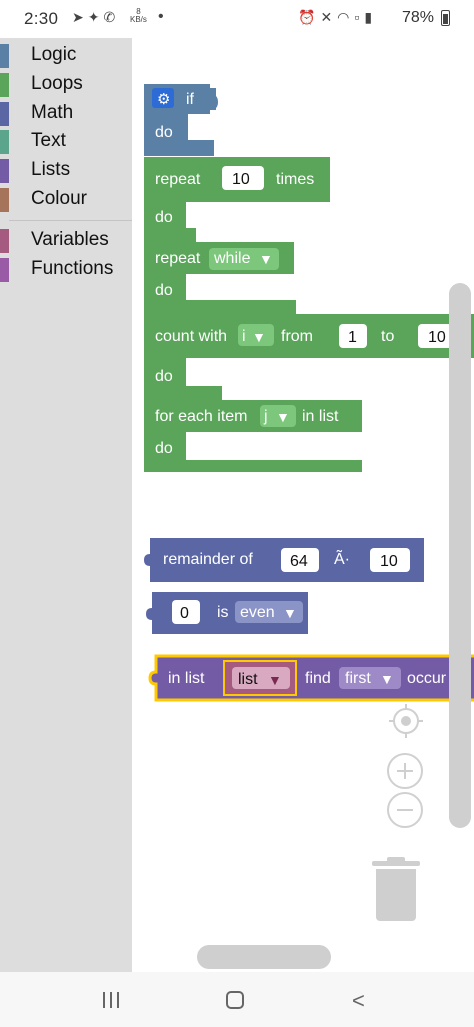 This screenshot has height=1027, width=474. I want to click on count-var-value: i, so click(244, 336).